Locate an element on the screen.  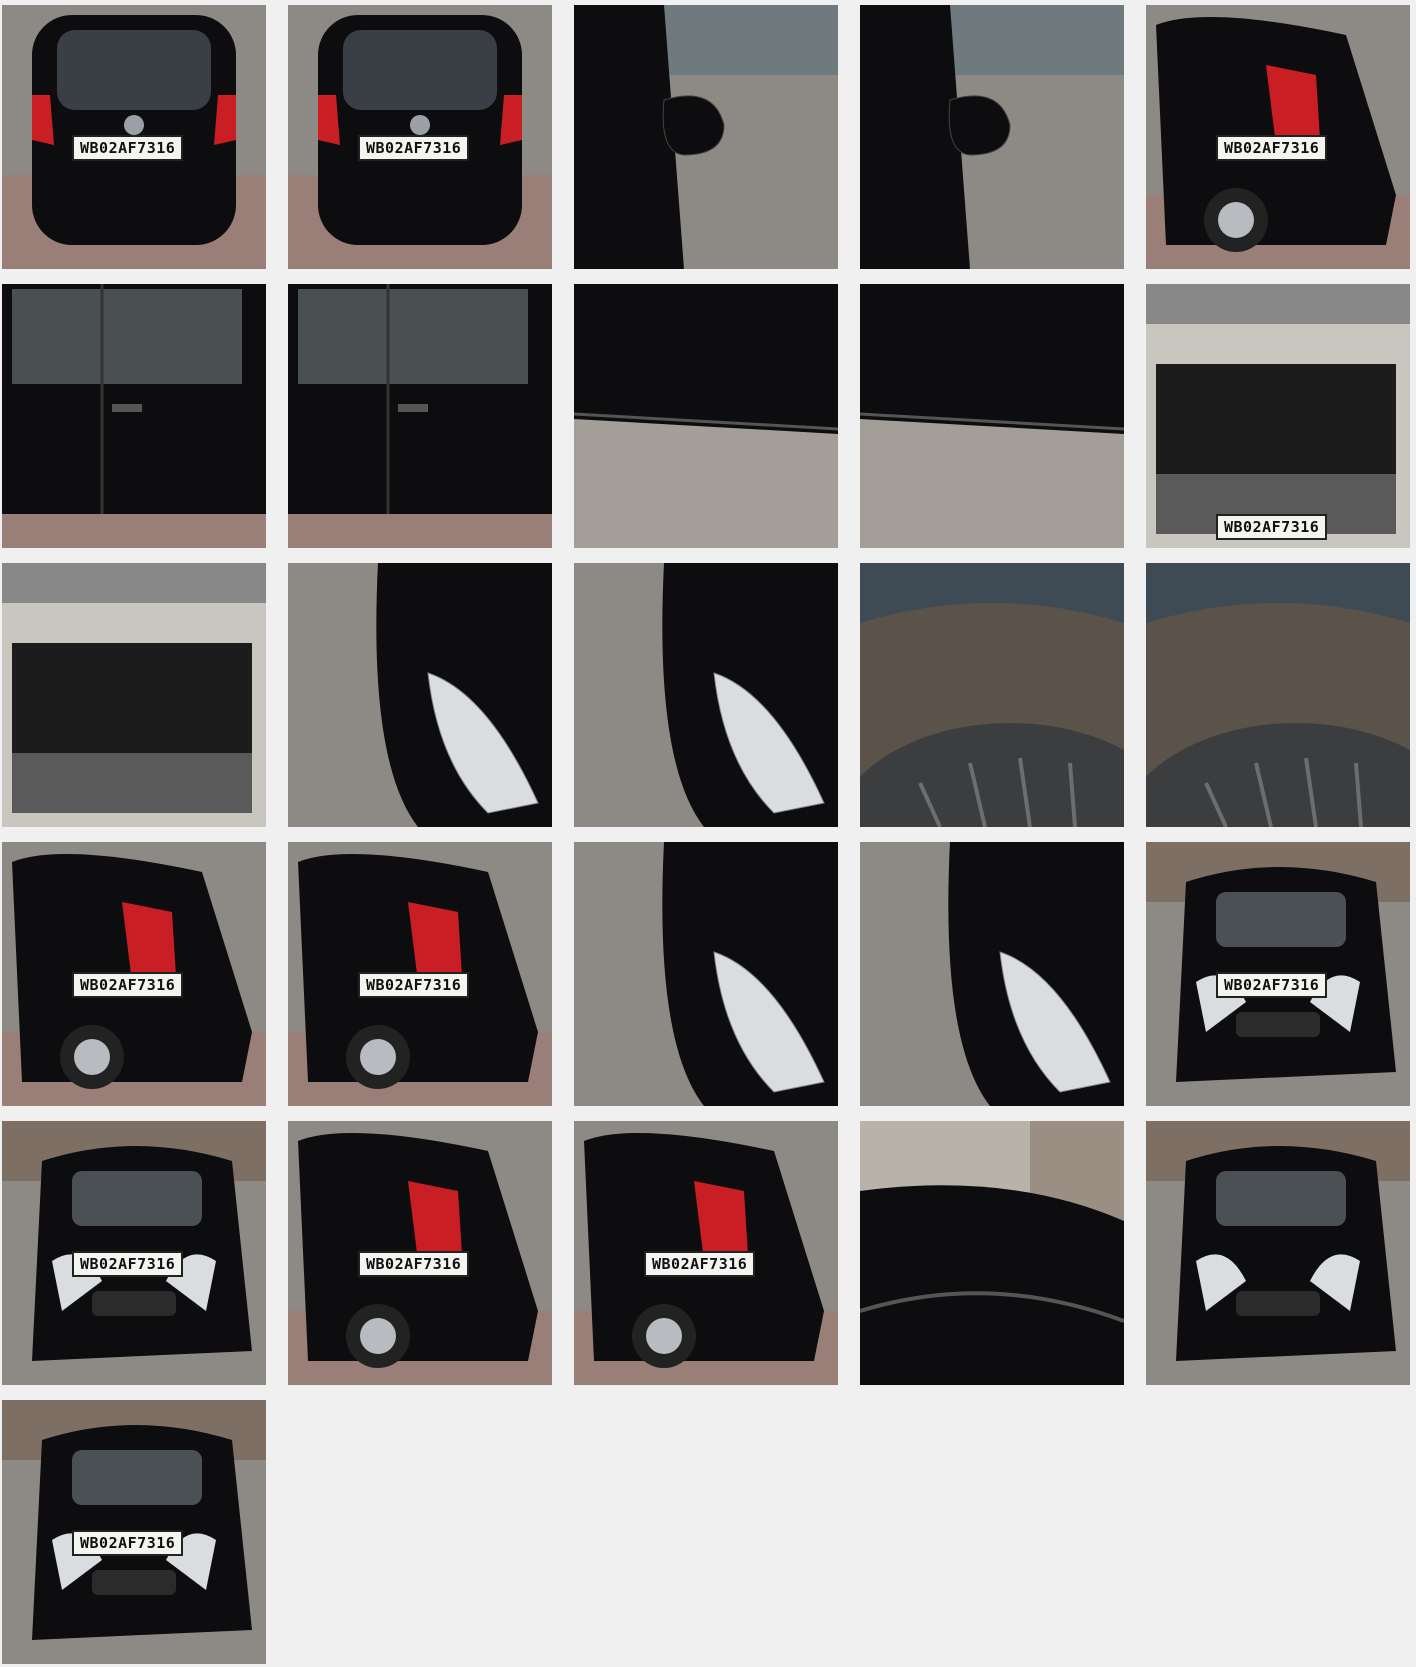
car-photo-front is located at coordinates (1278, 1253).